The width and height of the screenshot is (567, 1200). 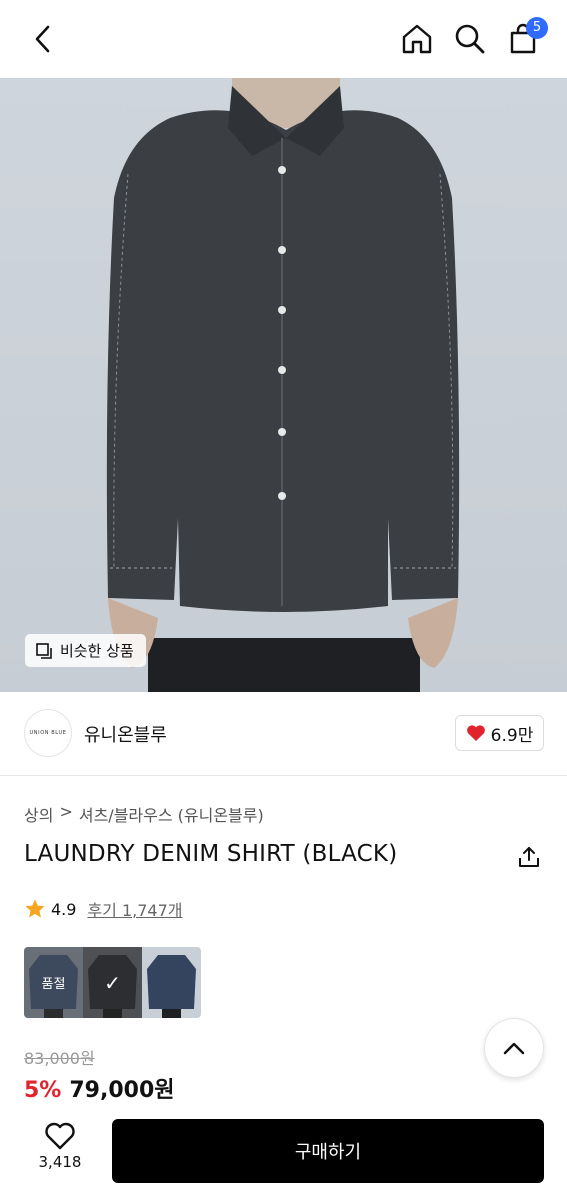 I want to click on sold-out-overlay: 품절, so click(x=53, y=982).